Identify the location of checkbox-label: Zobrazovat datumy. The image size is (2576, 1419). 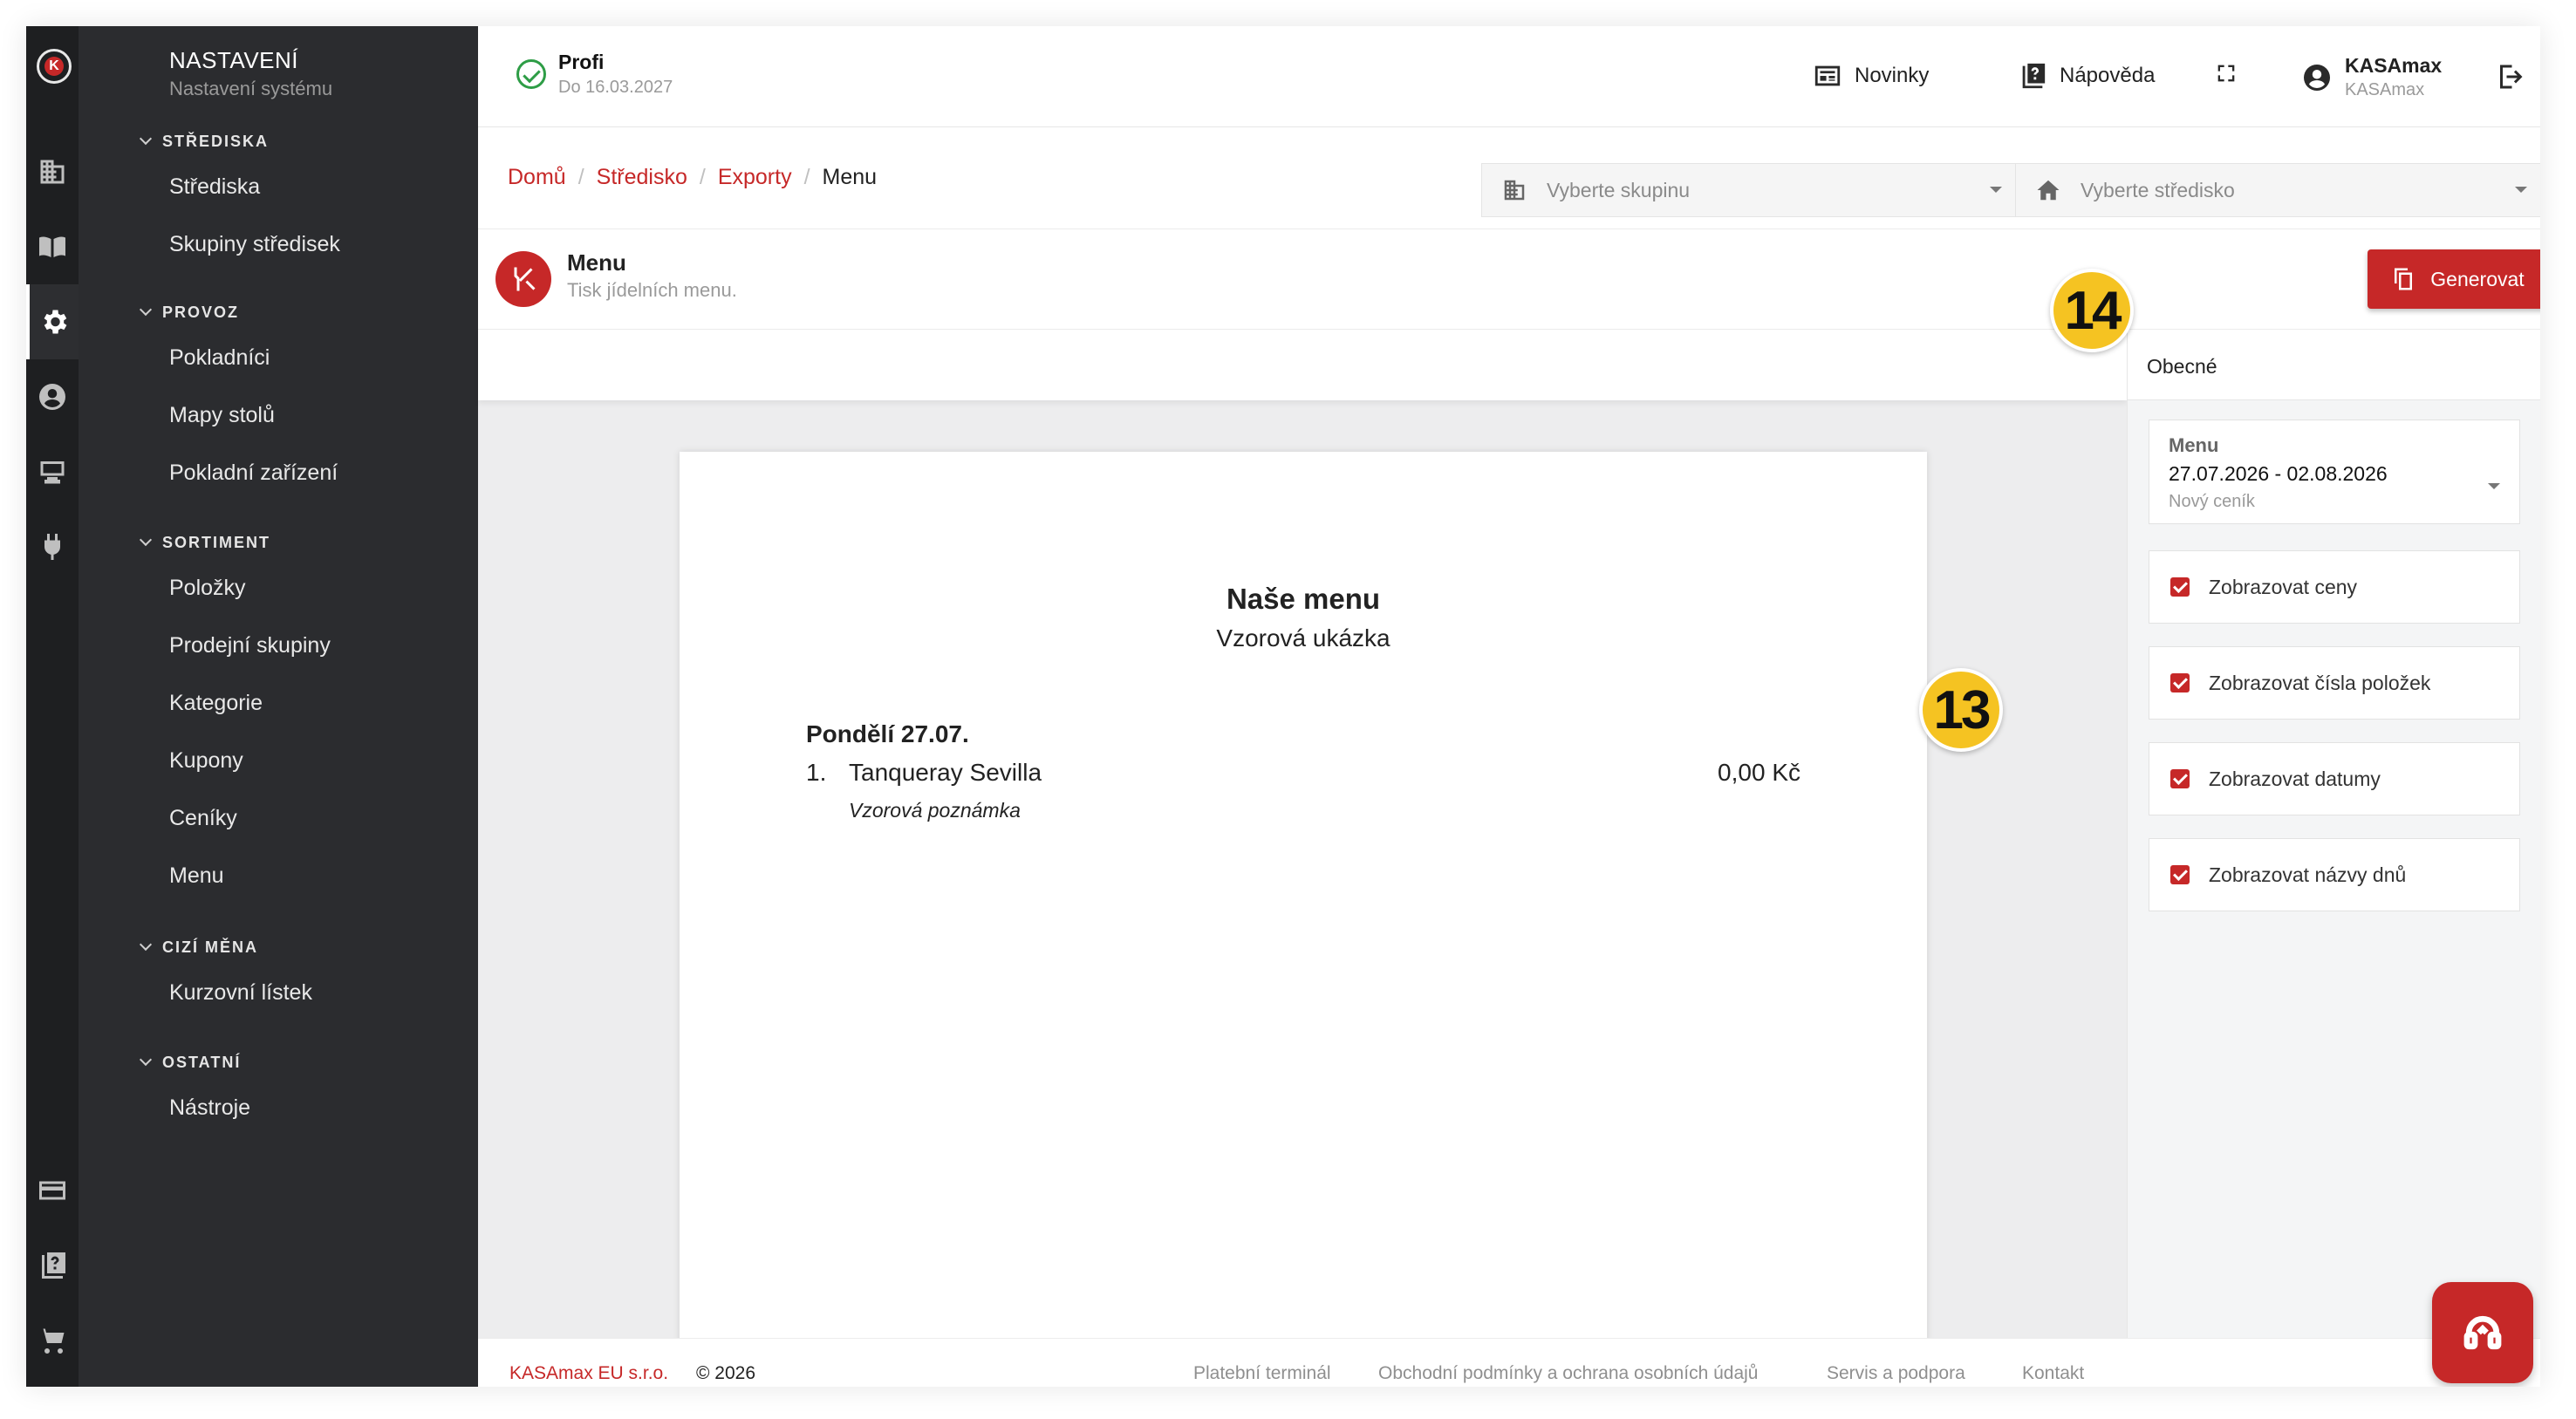
(2295, 778).